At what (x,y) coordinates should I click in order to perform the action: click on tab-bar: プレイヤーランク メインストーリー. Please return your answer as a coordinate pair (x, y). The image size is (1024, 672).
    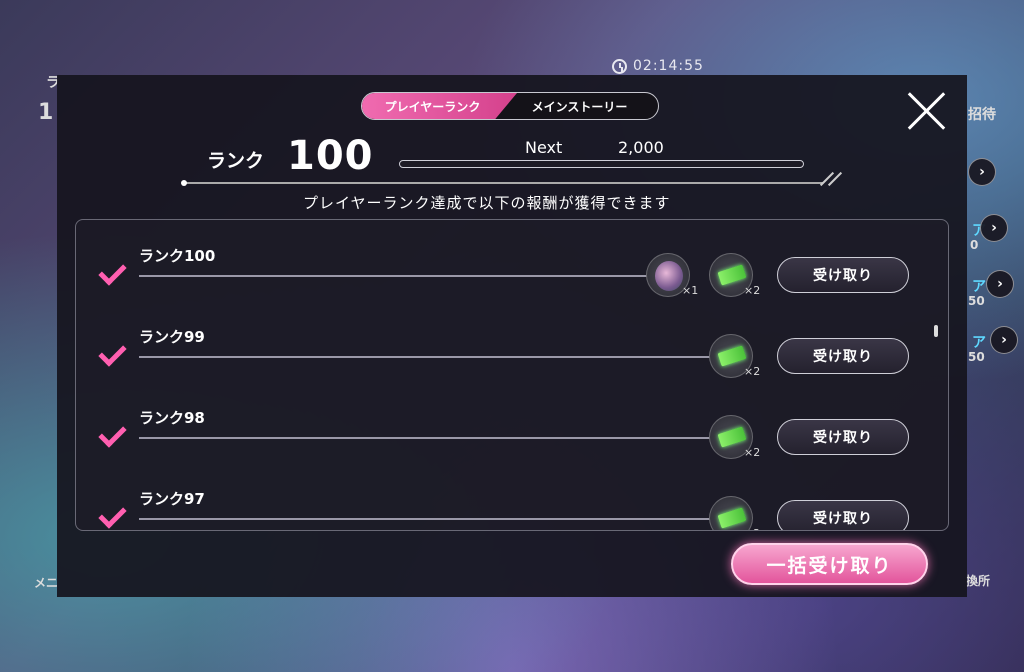
    Looking at the image, I should click on (510, 106).